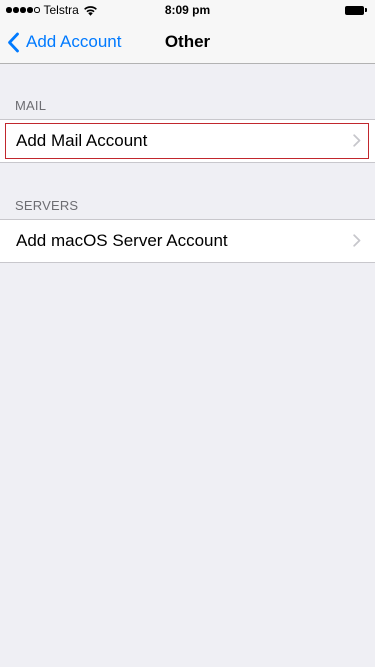 This screenshot has width=375, height=667. I want to click on add-mail-account-row: Add Mail Account, so click(187, 141).